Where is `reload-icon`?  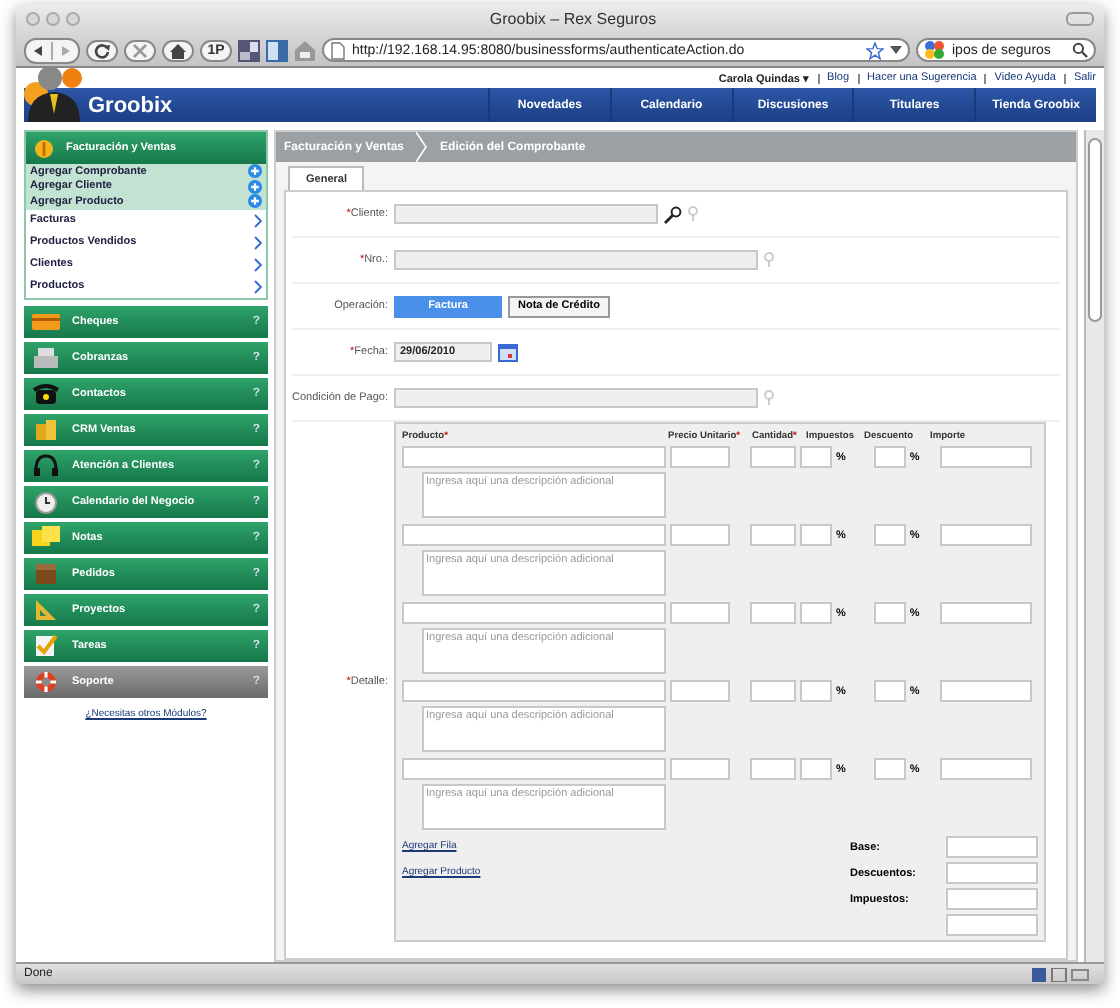
reload-icon is located at coordinates (102, 50).